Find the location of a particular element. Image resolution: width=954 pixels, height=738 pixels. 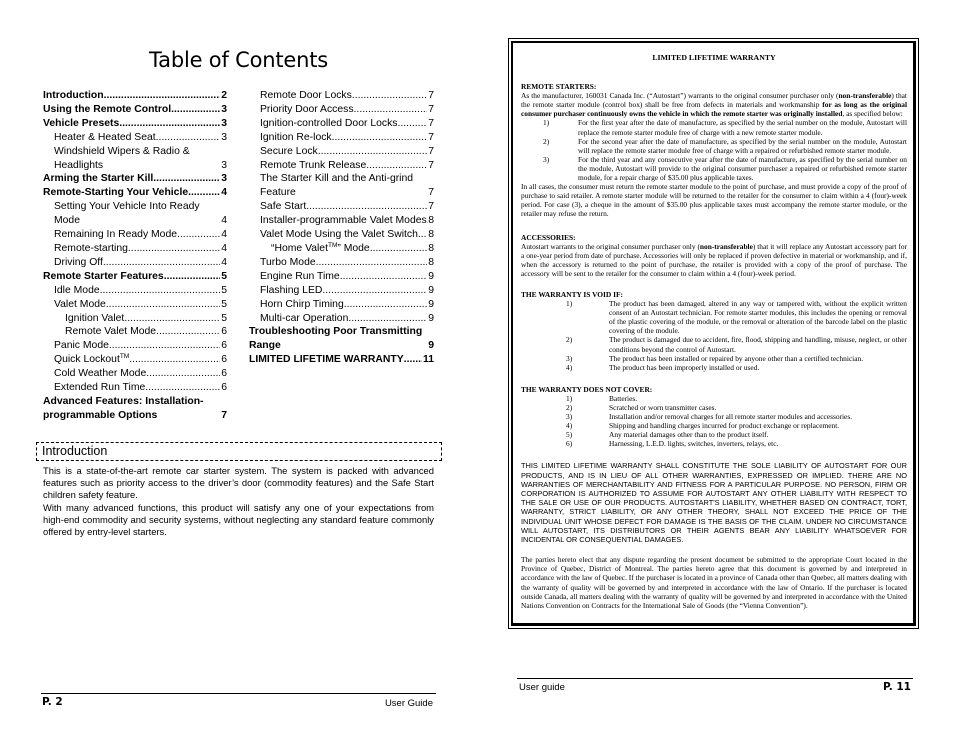

toc-entry-title: Remote Starter Features is located at coordinates (103, 276).